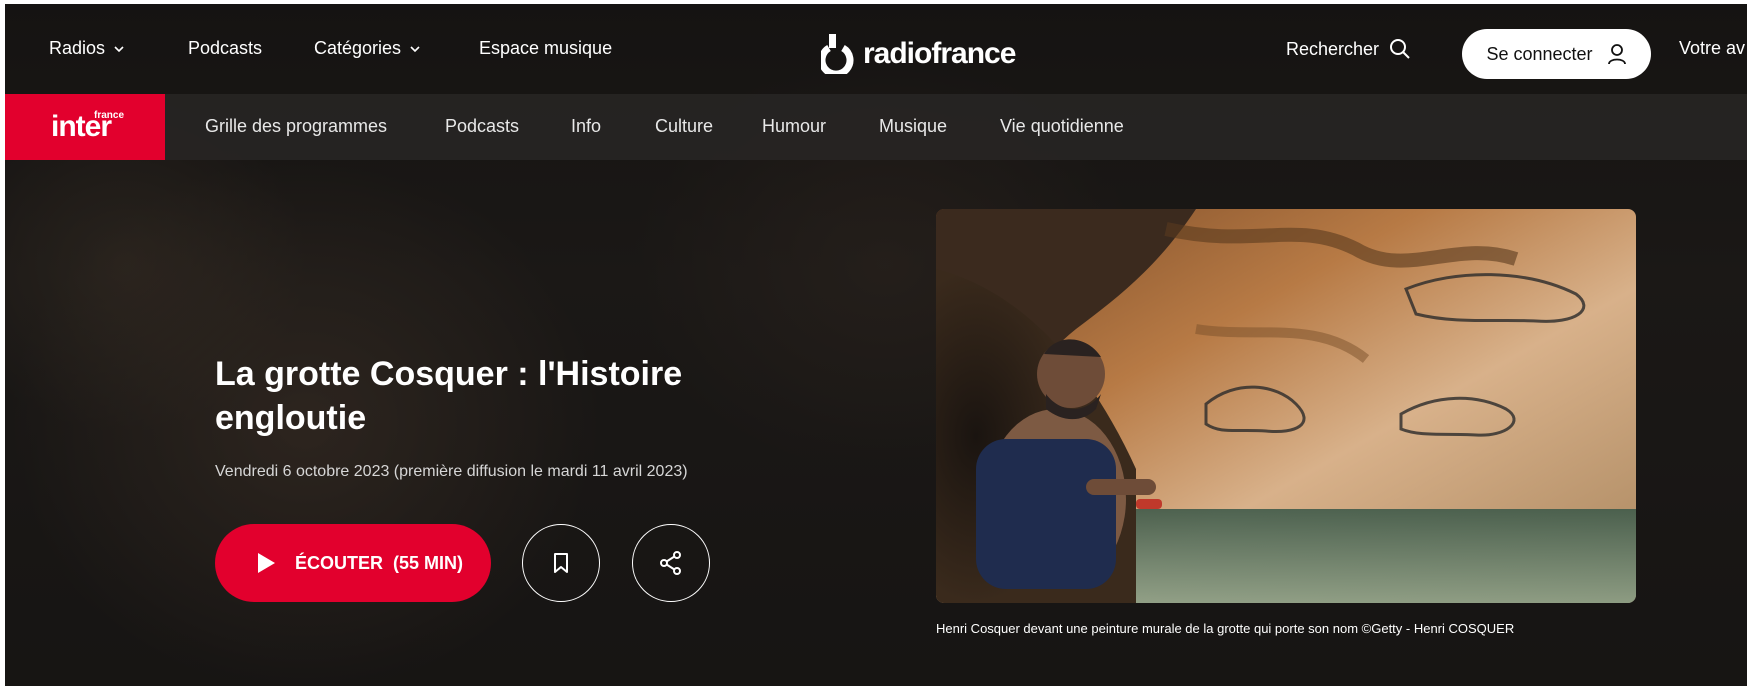  What do you see at coordinates (1712, 48) in the screenshot?
I see `votre-avis-link: Votre av` at bounding box center [1712, 48].